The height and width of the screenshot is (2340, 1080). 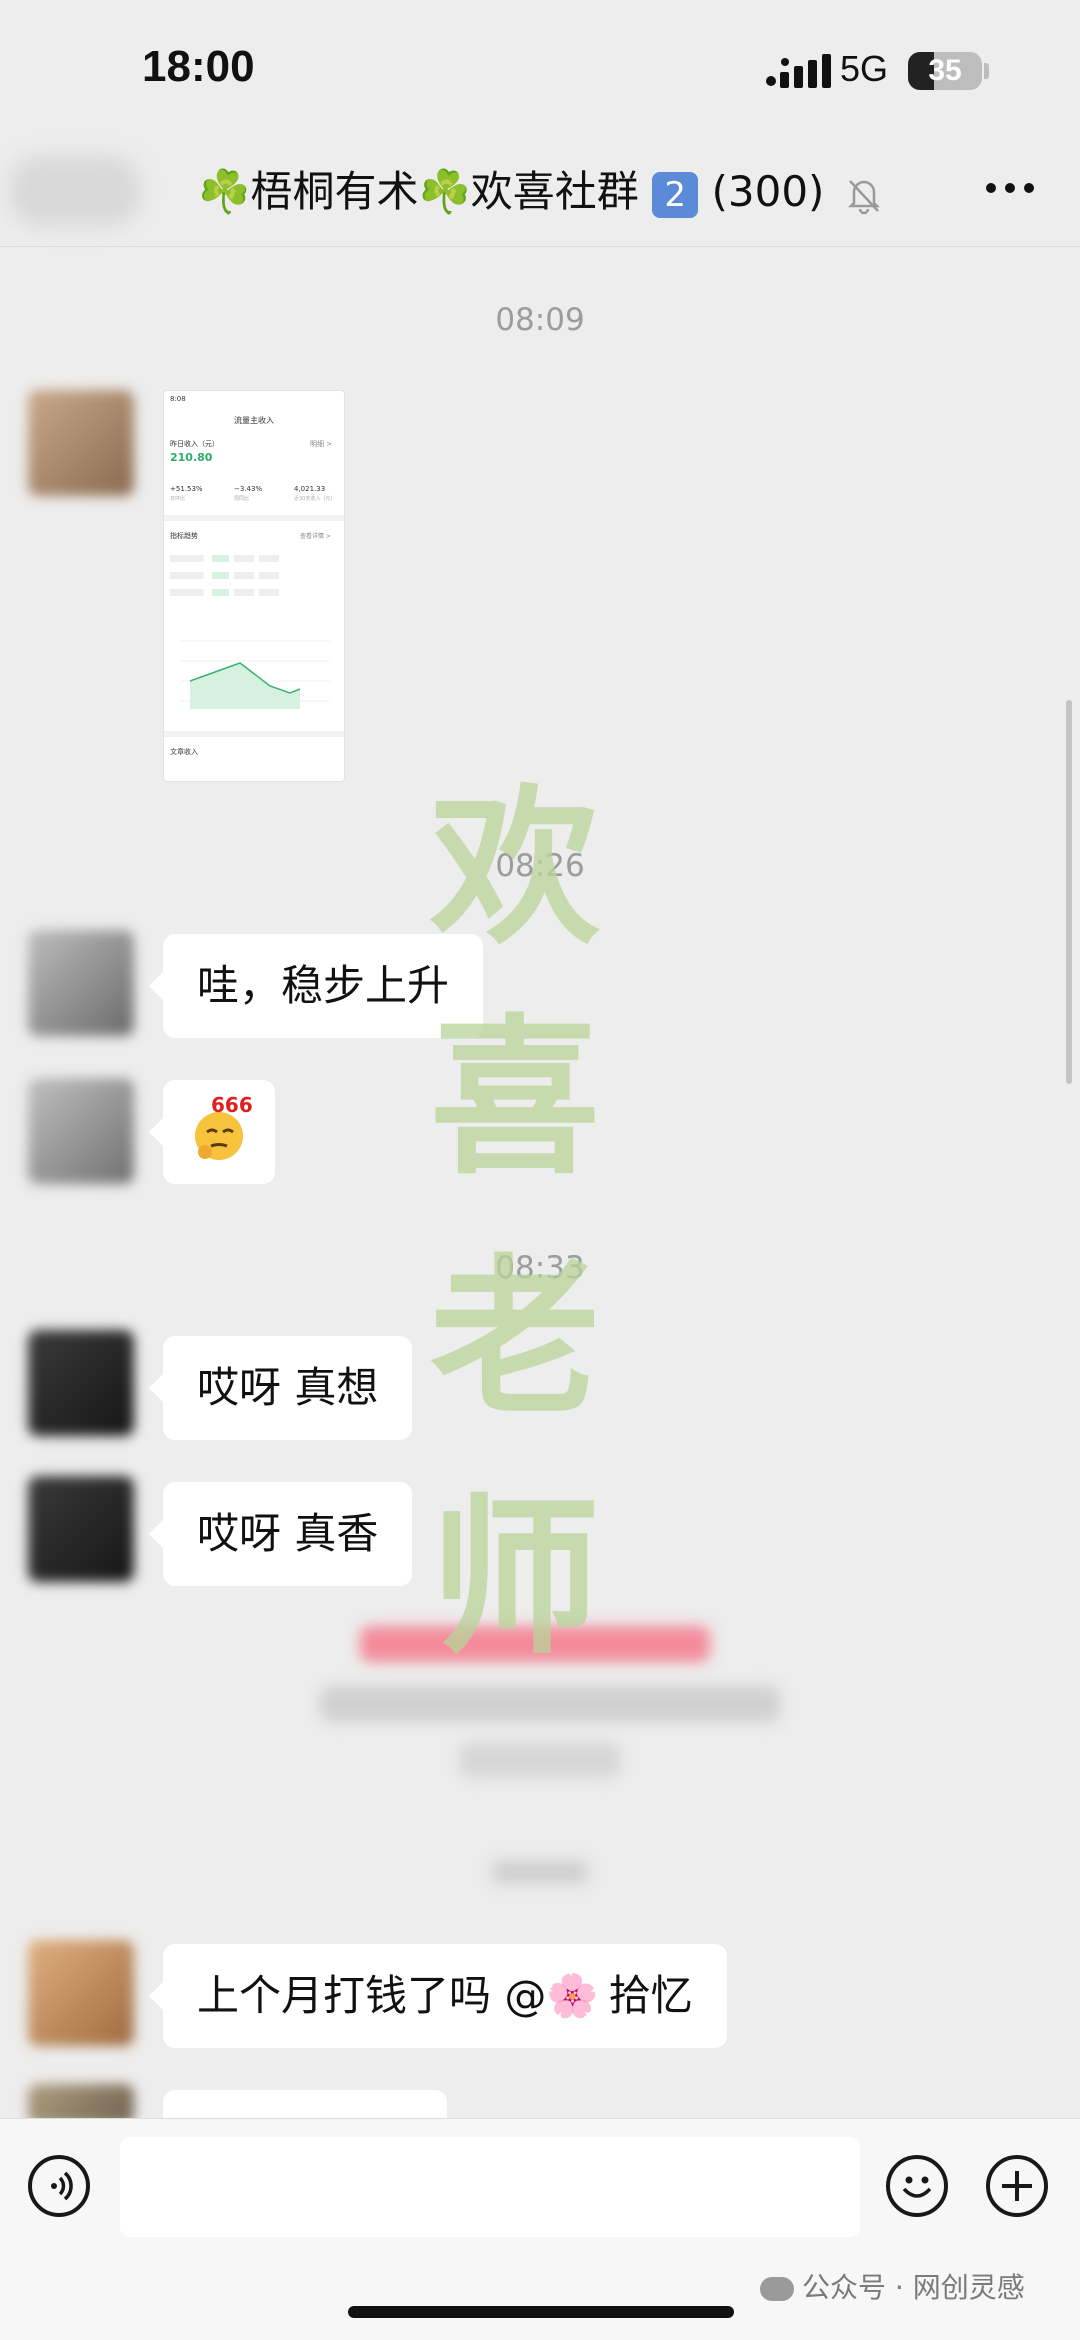 I want to click on mini-yesterday-value: 210.80, so click(x=191, y=457).